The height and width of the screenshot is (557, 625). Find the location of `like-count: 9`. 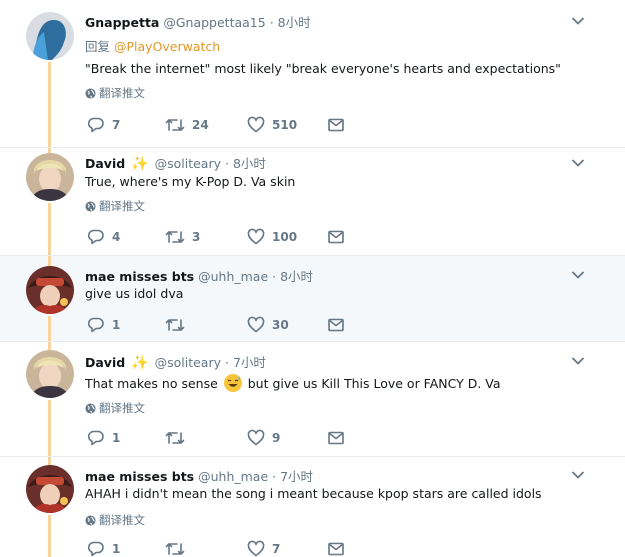

like-count: 9 is located at coordinates (276, 438).